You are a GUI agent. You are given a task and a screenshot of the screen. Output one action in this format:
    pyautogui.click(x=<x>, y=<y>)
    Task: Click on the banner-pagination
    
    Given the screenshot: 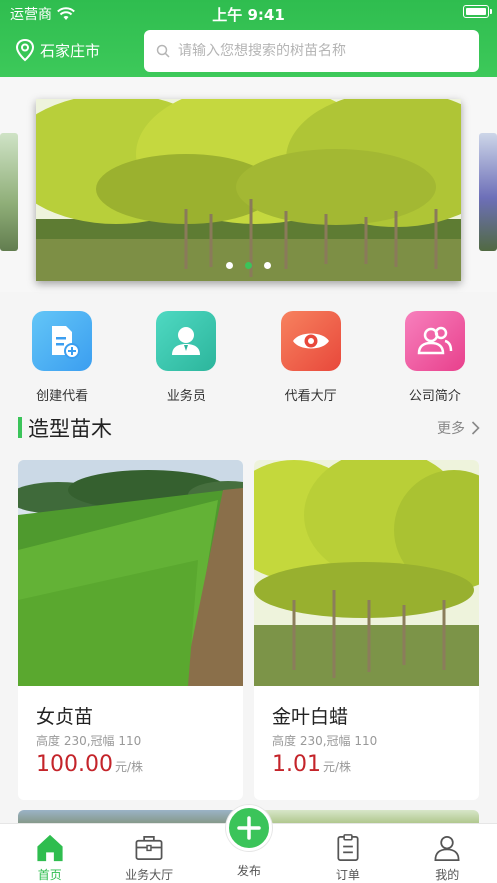 What is the action you would take?
    pyautogui.click(x=248, y=265)
    